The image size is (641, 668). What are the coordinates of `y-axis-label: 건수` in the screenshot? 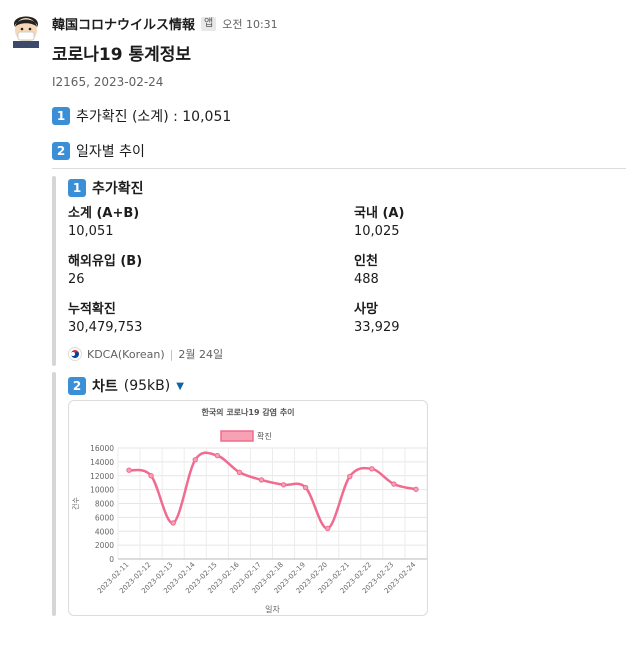 It's located at (75, 503).